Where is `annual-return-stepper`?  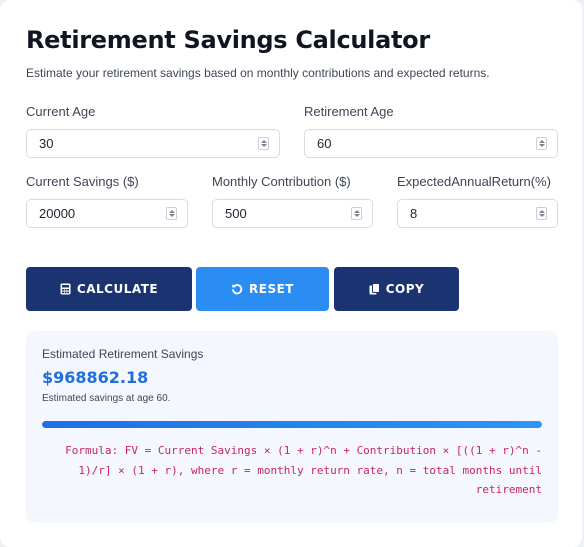 annual-return-stepper is located at coordinates (541, 213).